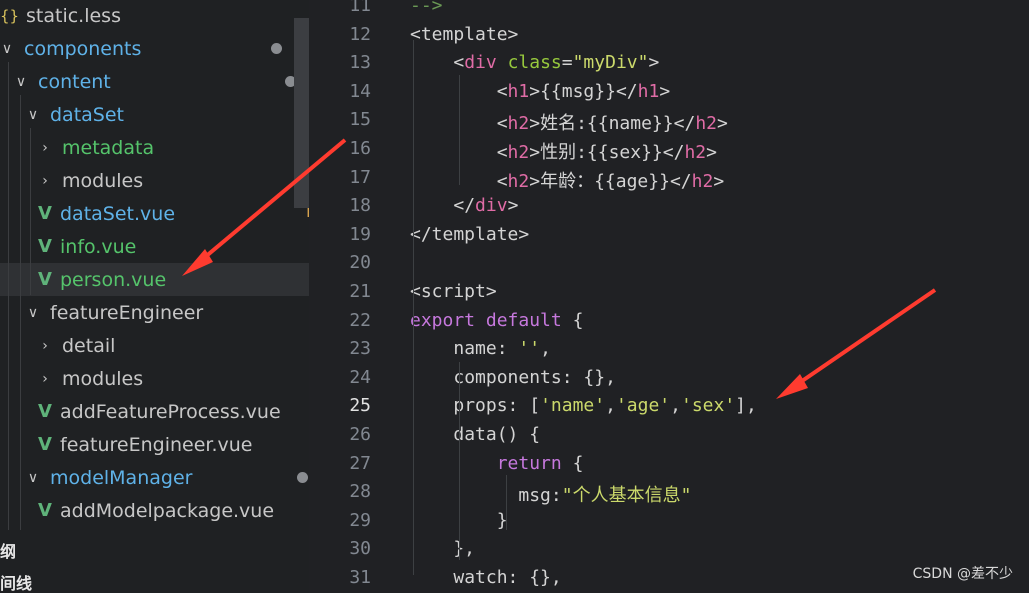 This screenshot has width=1029, height=593. What do you see at coordinates (856, 343) in the screenshot?
I see `annotation-arrow-props` at bounding box center [856, 343].